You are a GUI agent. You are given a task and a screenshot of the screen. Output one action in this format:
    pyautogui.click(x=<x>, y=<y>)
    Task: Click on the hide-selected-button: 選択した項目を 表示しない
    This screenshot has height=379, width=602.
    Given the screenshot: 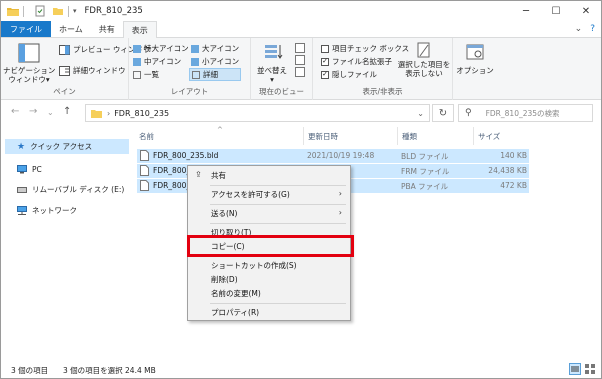 What is the action you would take?
    pyautogui.click(x=424, y=69)
    